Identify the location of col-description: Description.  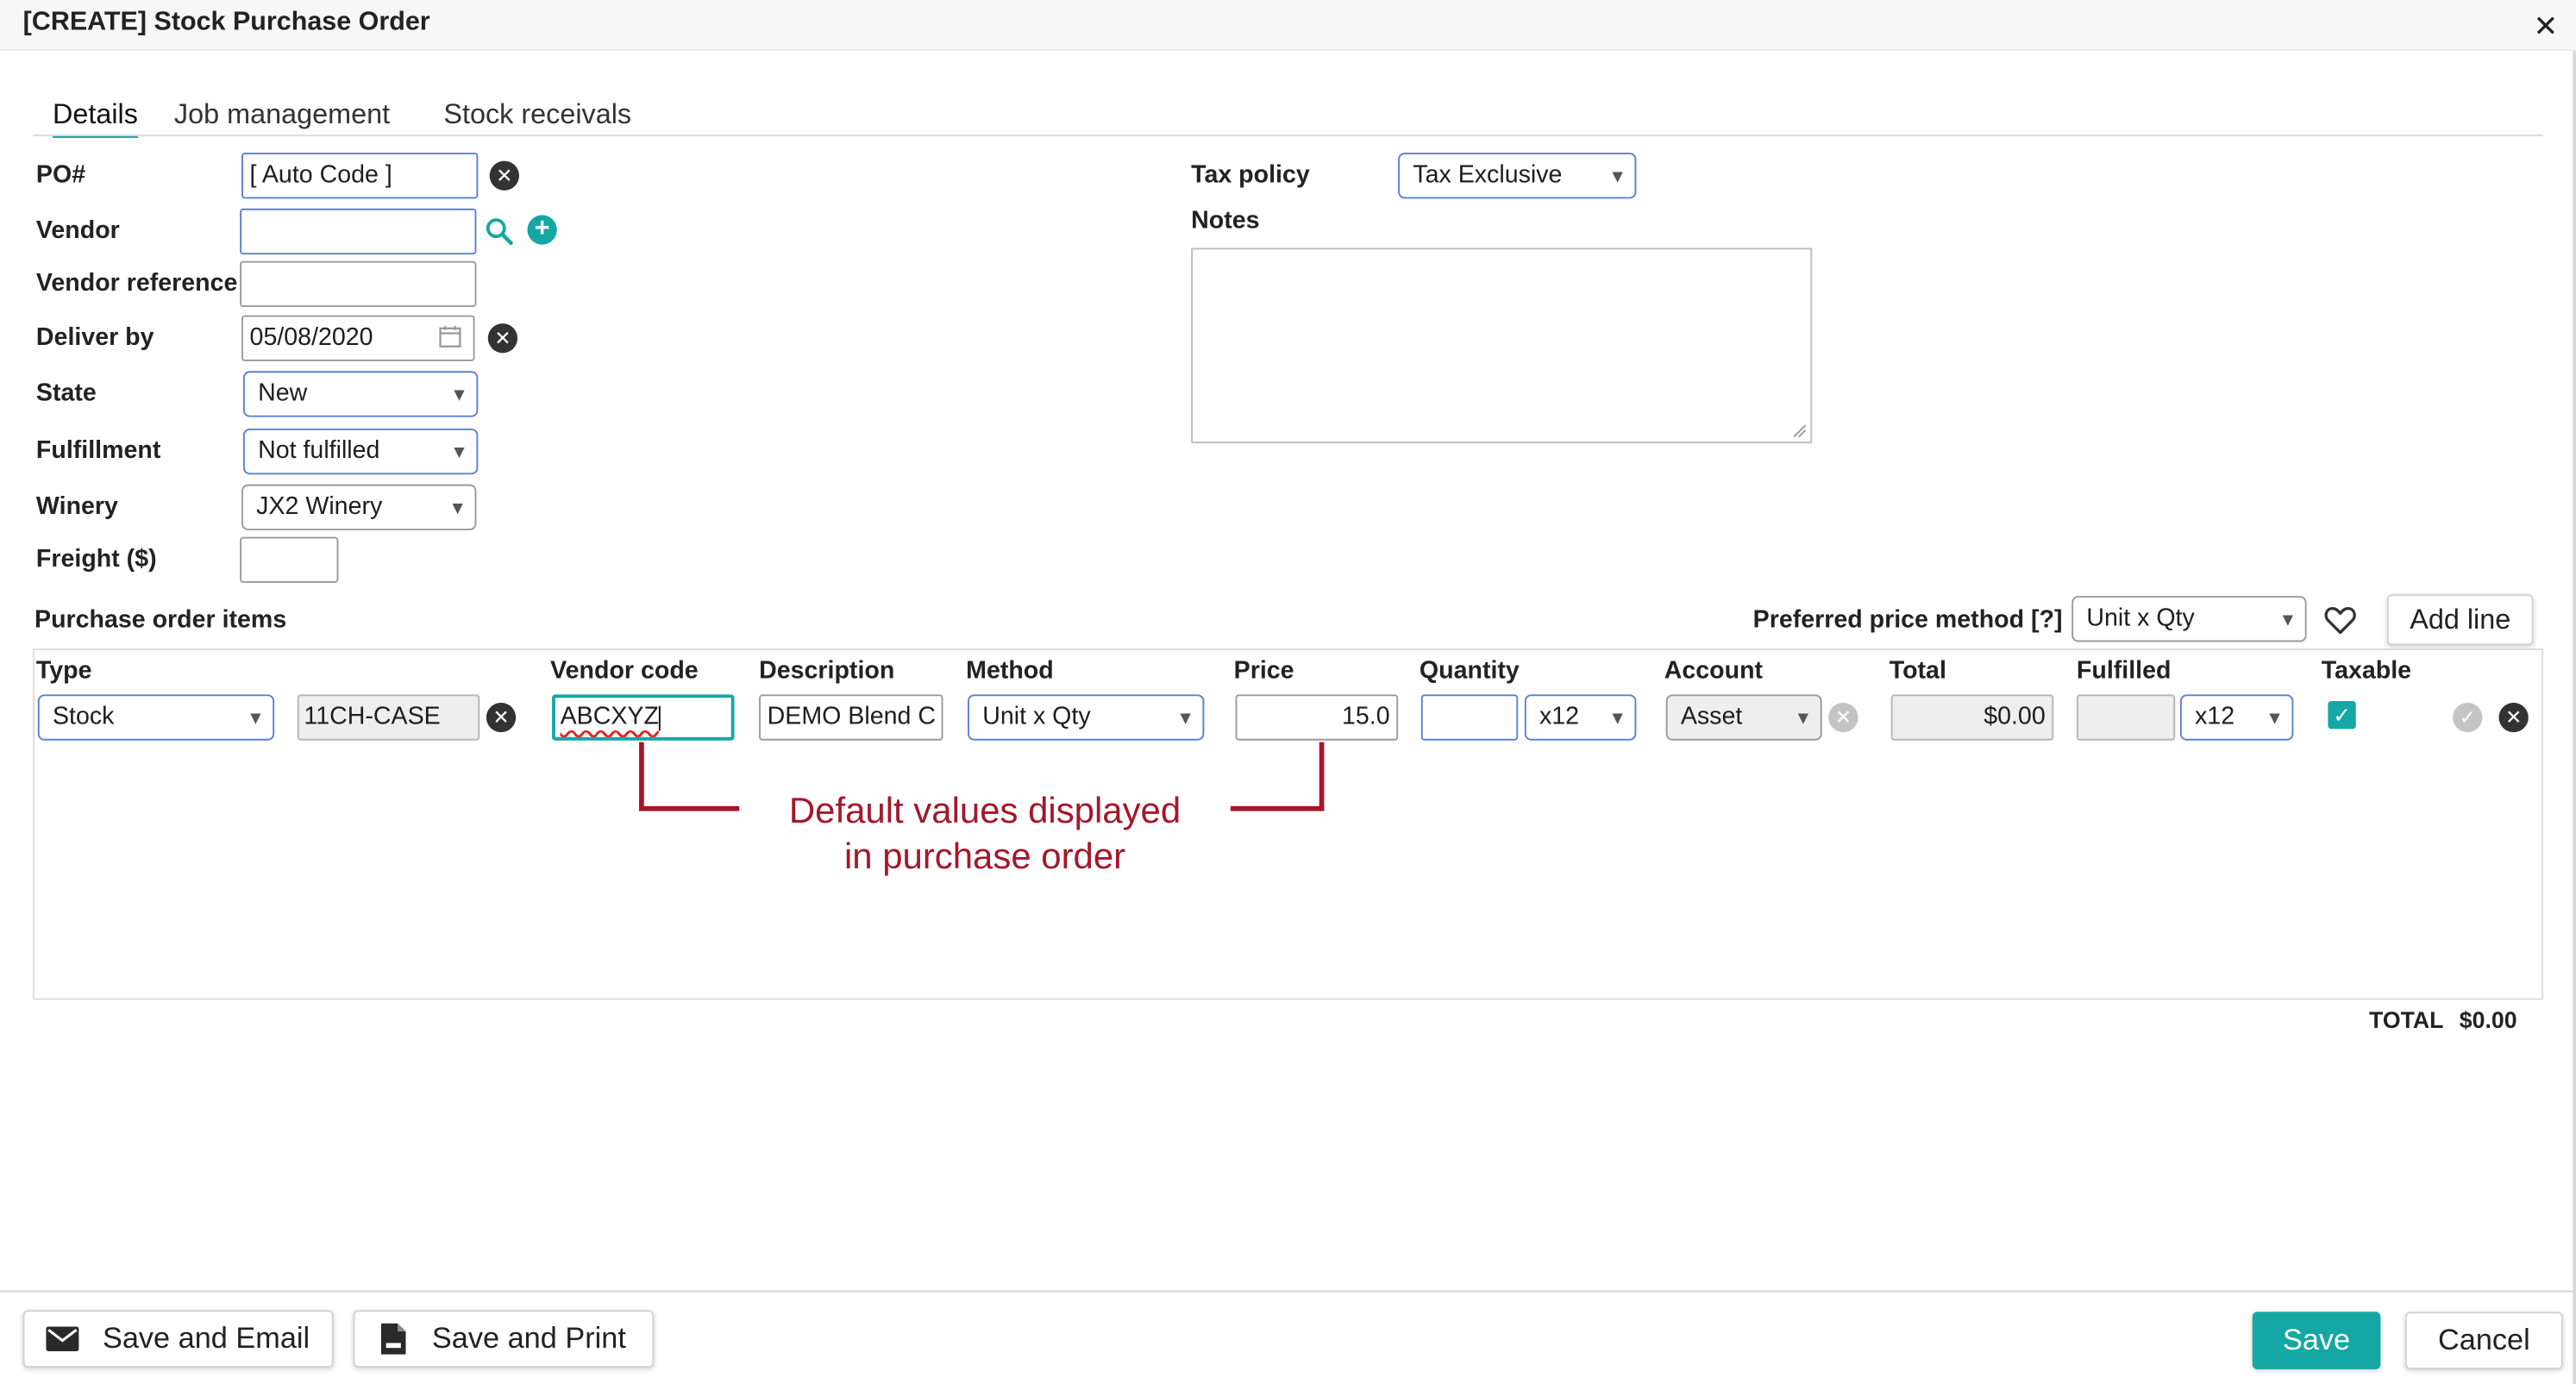
(827, 671).